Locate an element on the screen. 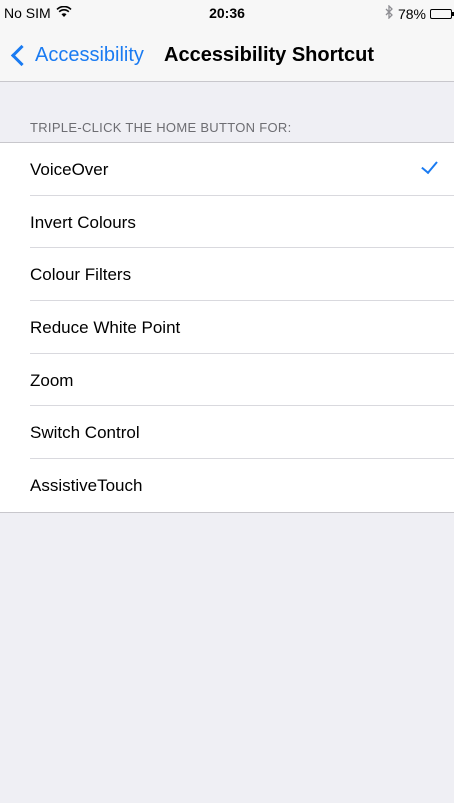  back-button: Accessibility is located at coordinates (76, 55).